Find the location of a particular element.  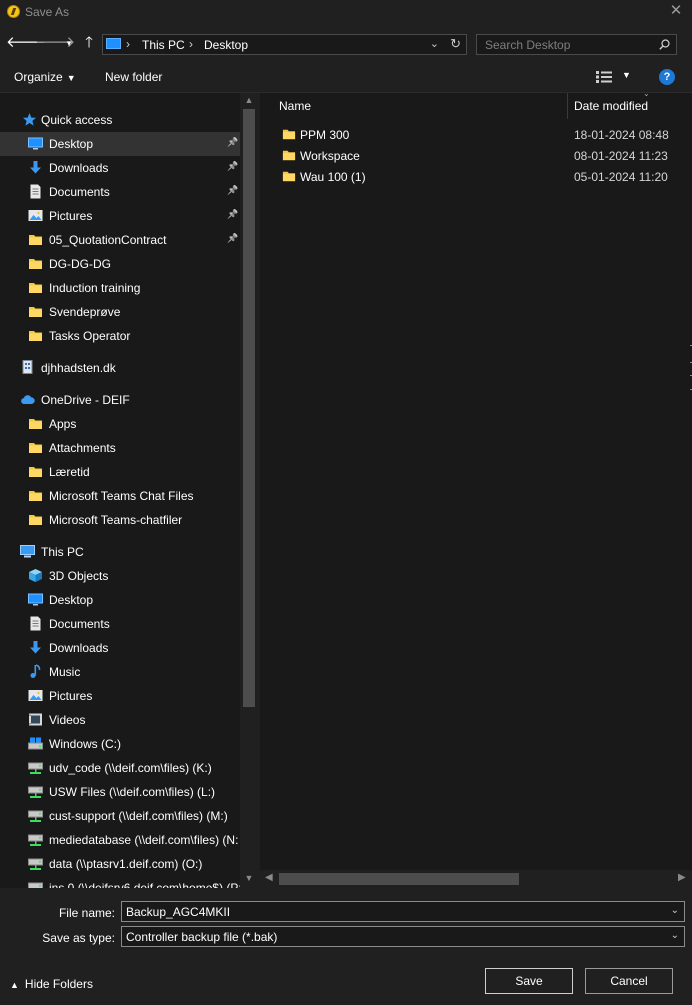

new-folder-button: New folder is located at coordinates (133, 77).